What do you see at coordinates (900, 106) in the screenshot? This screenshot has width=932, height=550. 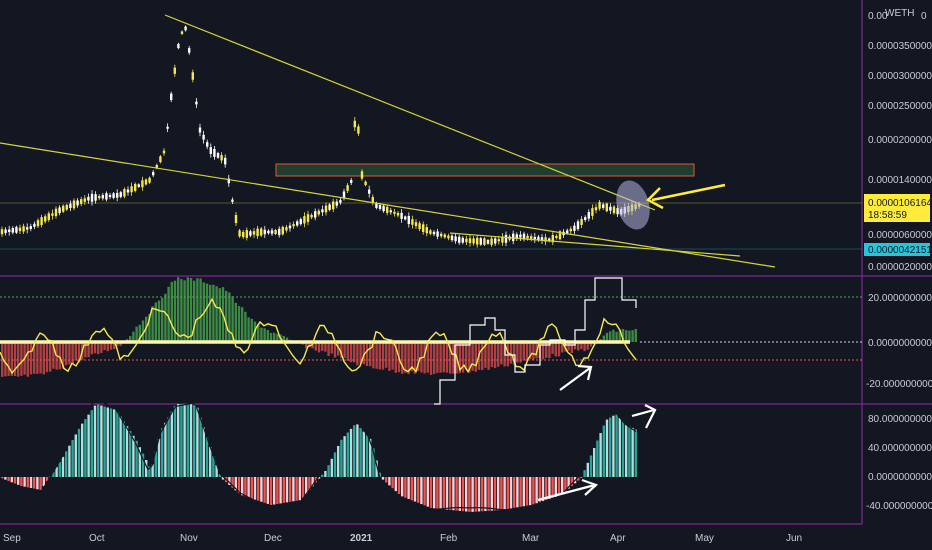 I see `price-tick: 0.0000250000` at bounding box center [900, 106].